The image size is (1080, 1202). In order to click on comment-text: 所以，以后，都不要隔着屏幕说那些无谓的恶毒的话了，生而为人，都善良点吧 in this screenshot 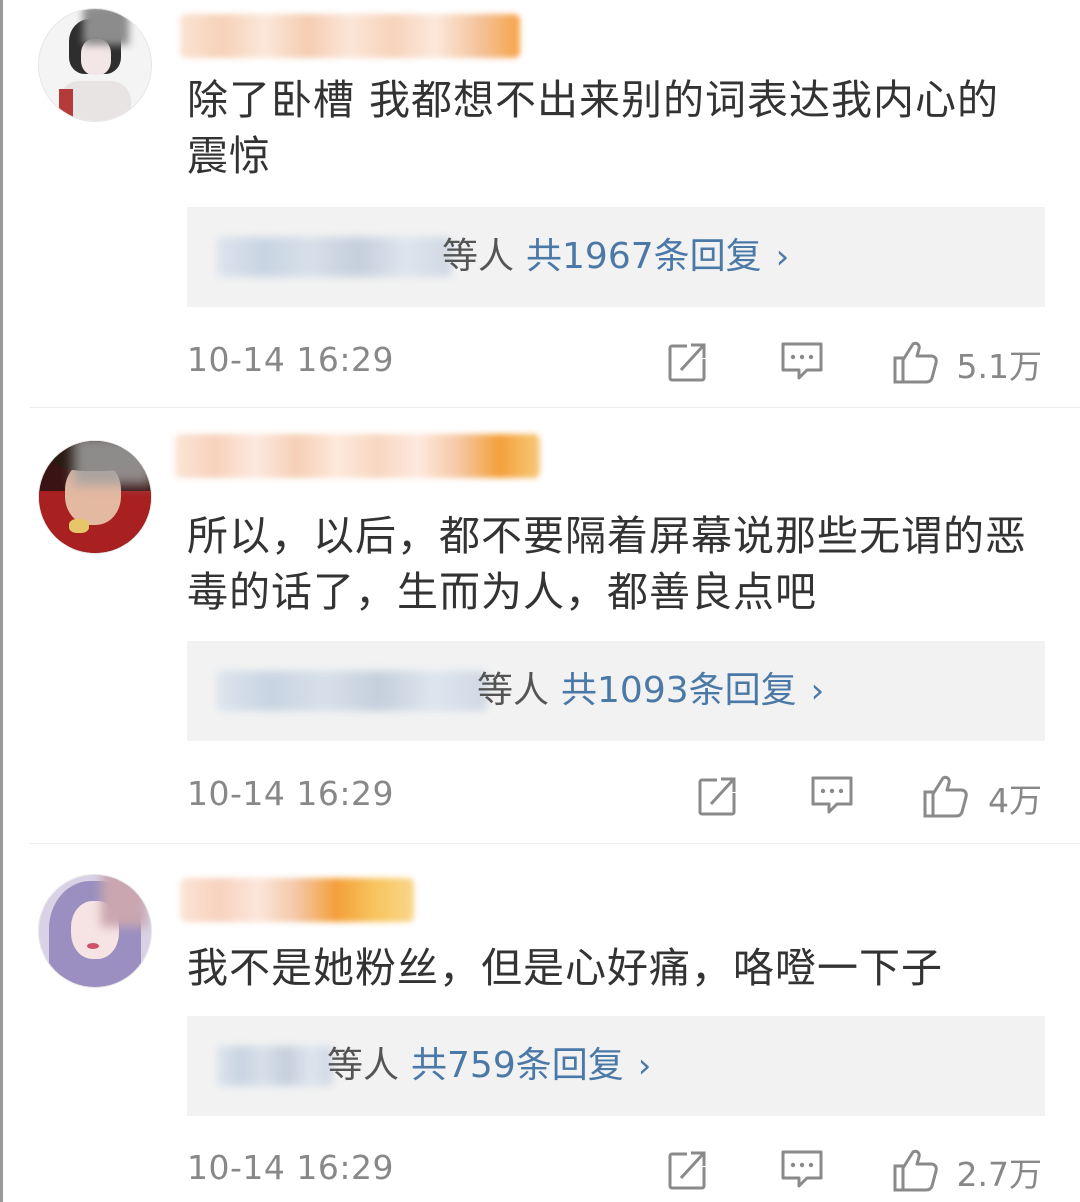, I will do `click(607, 564)`.